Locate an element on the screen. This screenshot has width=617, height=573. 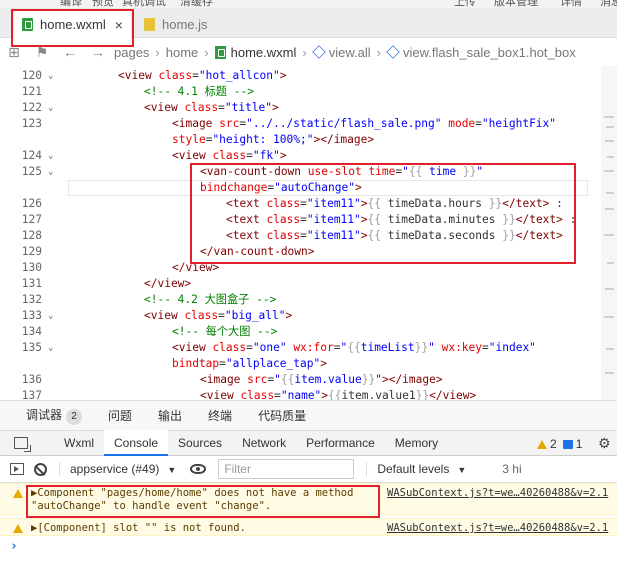
minimap is located at coordinates (609, 233).